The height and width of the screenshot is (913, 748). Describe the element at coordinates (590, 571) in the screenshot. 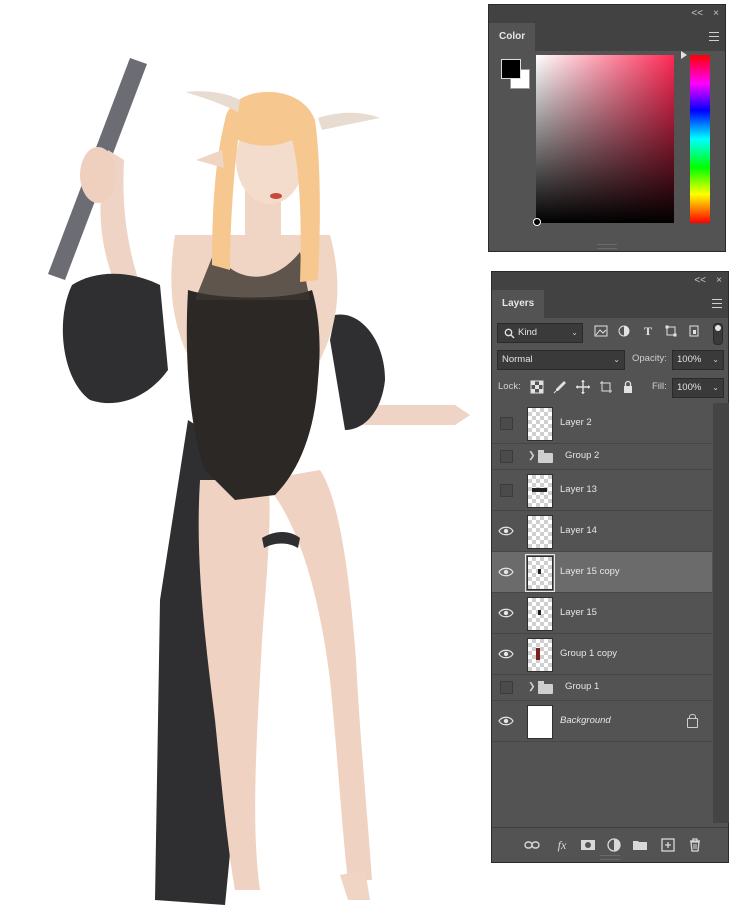

I see `layer-name: Layer 15 copy` at that location.